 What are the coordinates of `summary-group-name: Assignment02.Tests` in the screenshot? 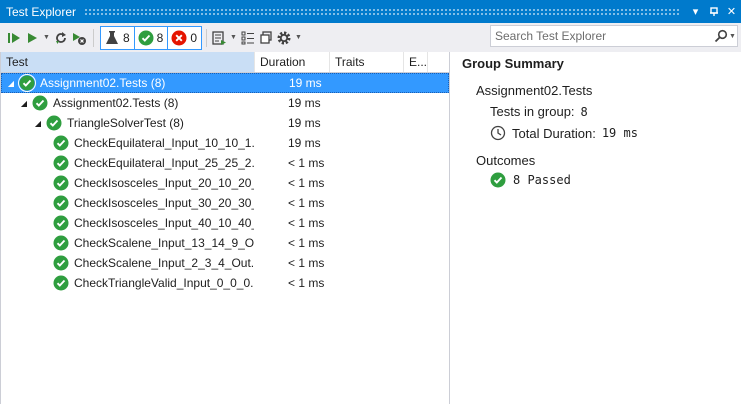 It's located at (534, 90).